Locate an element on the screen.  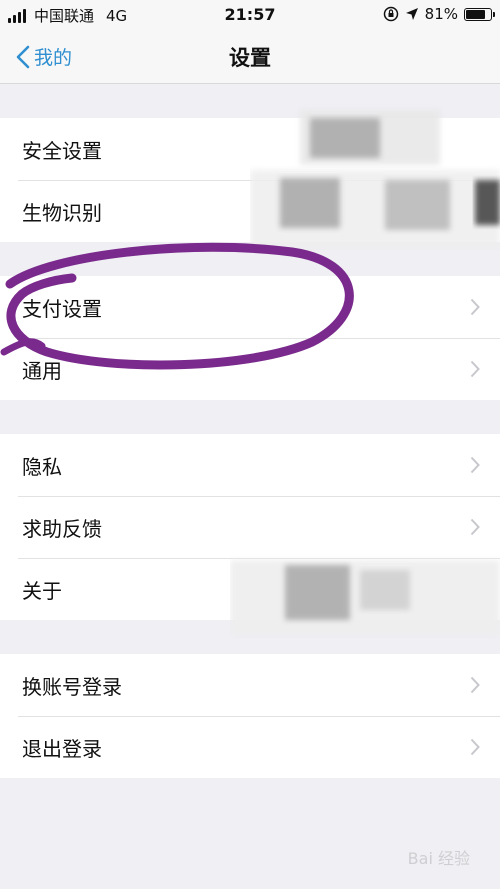
battery-percent: 81% is located at coordinates (441, 14).